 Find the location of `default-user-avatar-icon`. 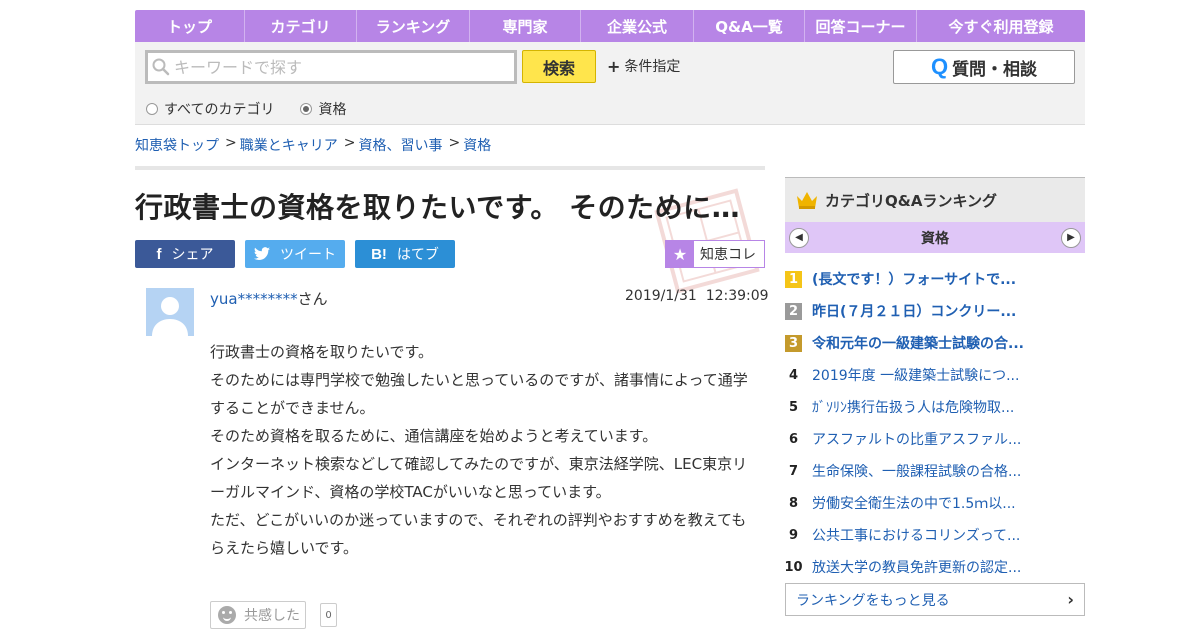

default-user-avatar-icon is located at coordinates (170, 312).